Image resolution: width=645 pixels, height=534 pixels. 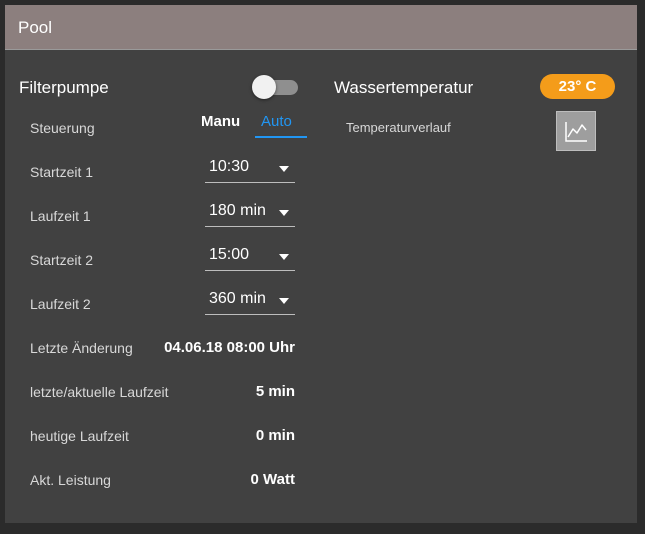 I want to click on card-title: Pool, so click(x=35, y=27).